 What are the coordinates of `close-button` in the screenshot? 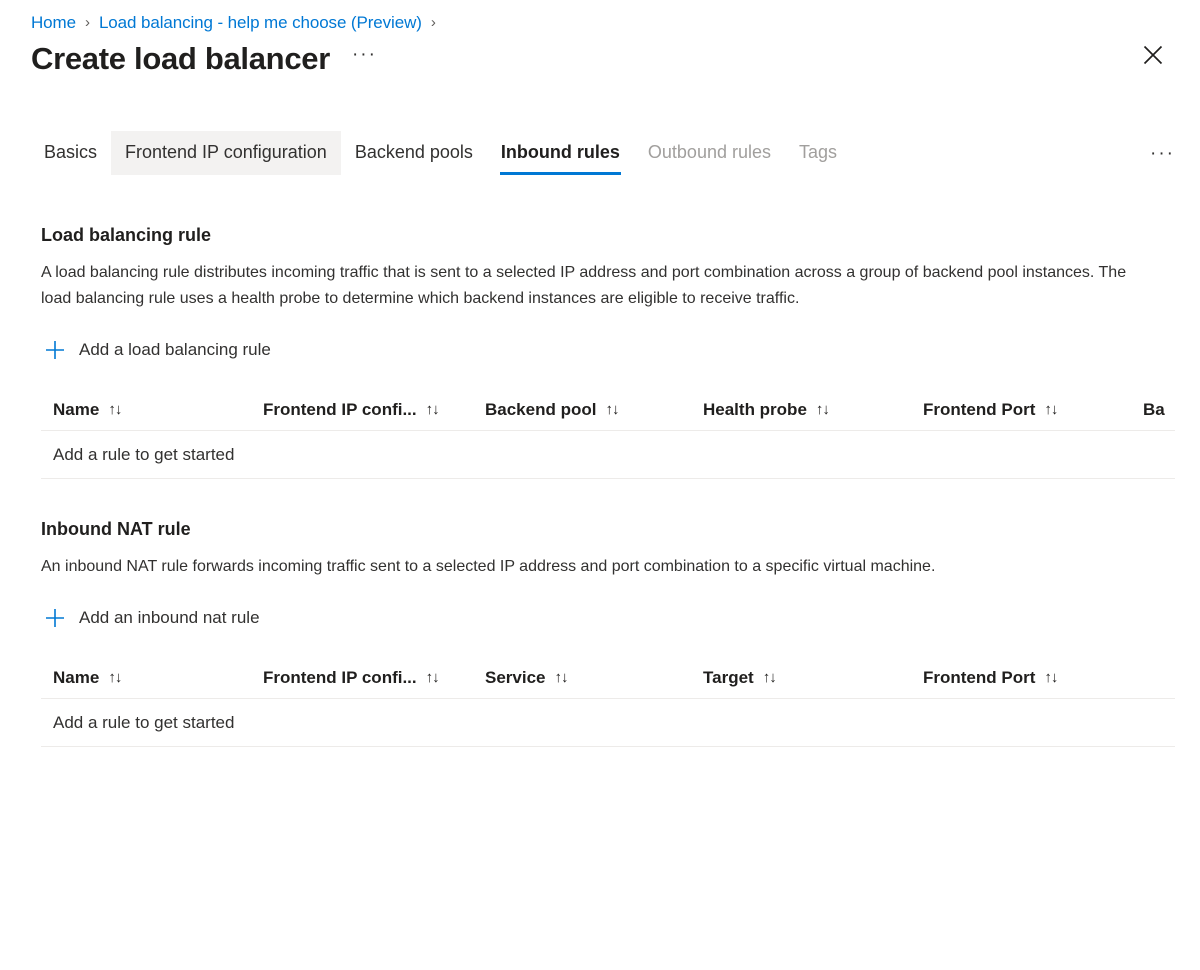 It's located at (1153, 55).